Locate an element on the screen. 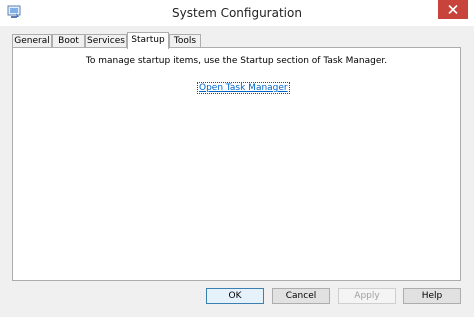  tab-general: General is located at coordinates (32, 41).